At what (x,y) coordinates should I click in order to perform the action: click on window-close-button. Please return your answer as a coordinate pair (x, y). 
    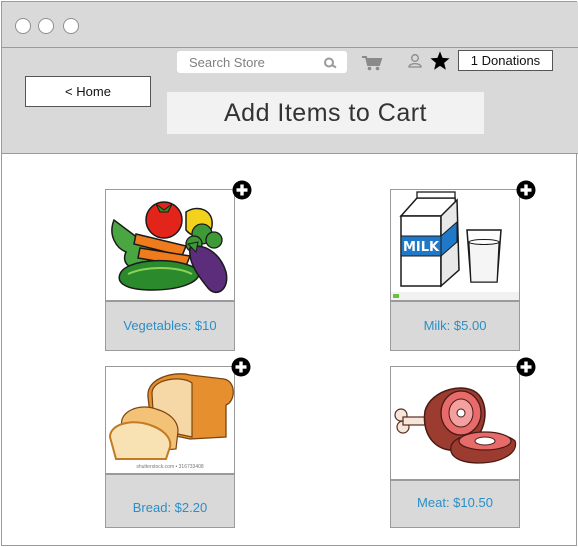
    Looking at the image, I should click on (23, 26).